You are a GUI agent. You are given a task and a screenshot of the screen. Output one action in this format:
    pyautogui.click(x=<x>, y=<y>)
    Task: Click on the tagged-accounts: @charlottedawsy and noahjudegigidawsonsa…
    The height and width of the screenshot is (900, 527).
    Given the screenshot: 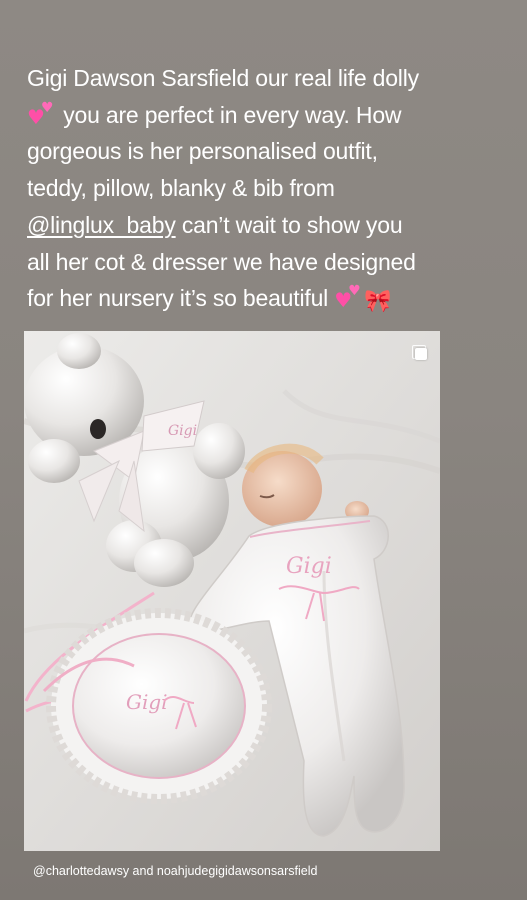 What is the action you would take?
    pyautogui.click(x=175, y=871)
    